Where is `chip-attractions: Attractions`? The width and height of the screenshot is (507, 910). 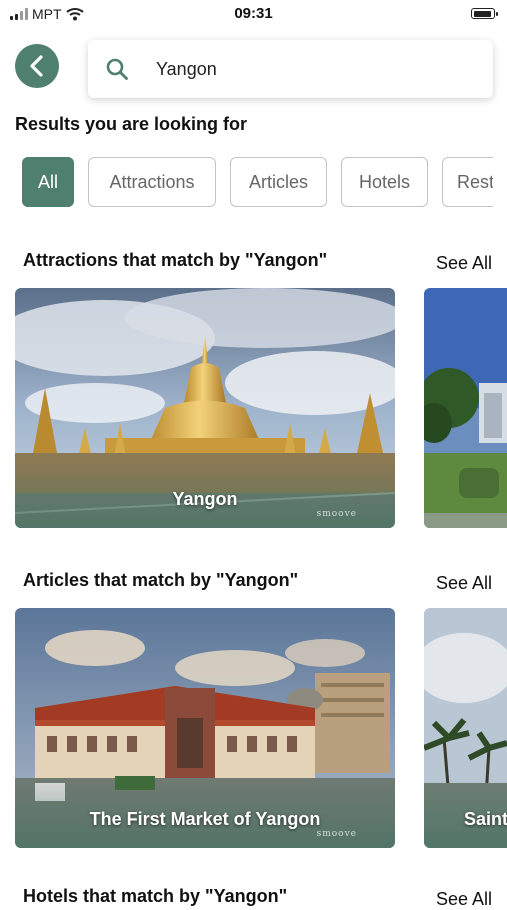 chip-attractions: Attractions is located at coordinates (152, 182).